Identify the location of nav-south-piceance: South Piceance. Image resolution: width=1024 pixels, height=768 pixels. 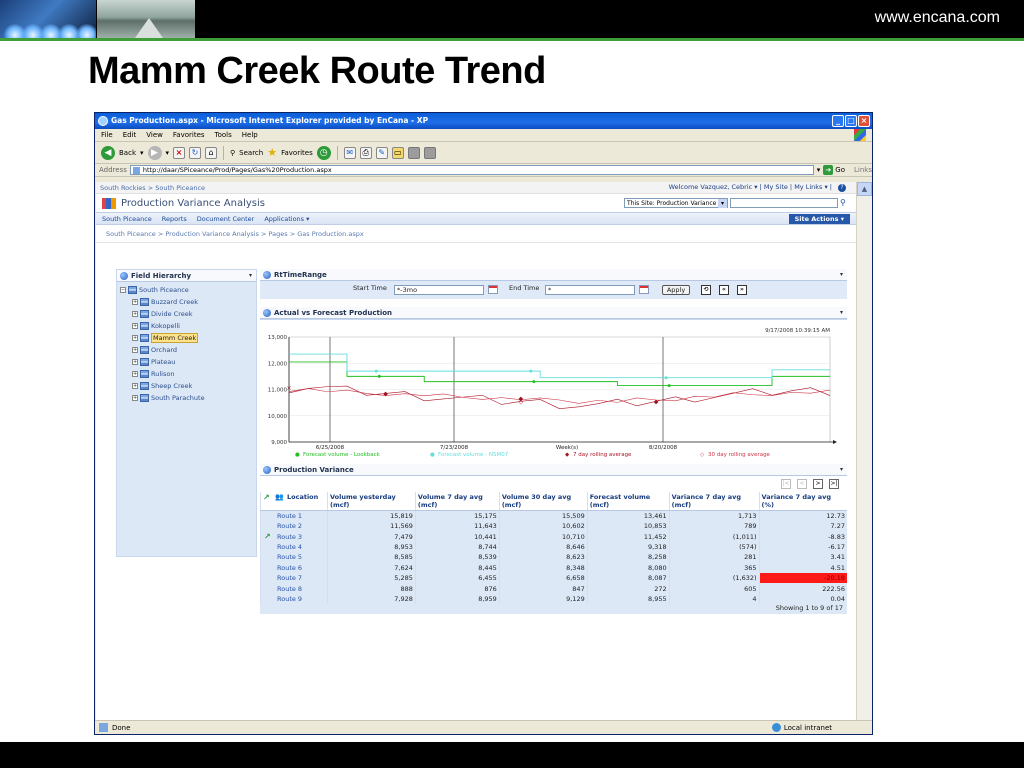
(127, 219).